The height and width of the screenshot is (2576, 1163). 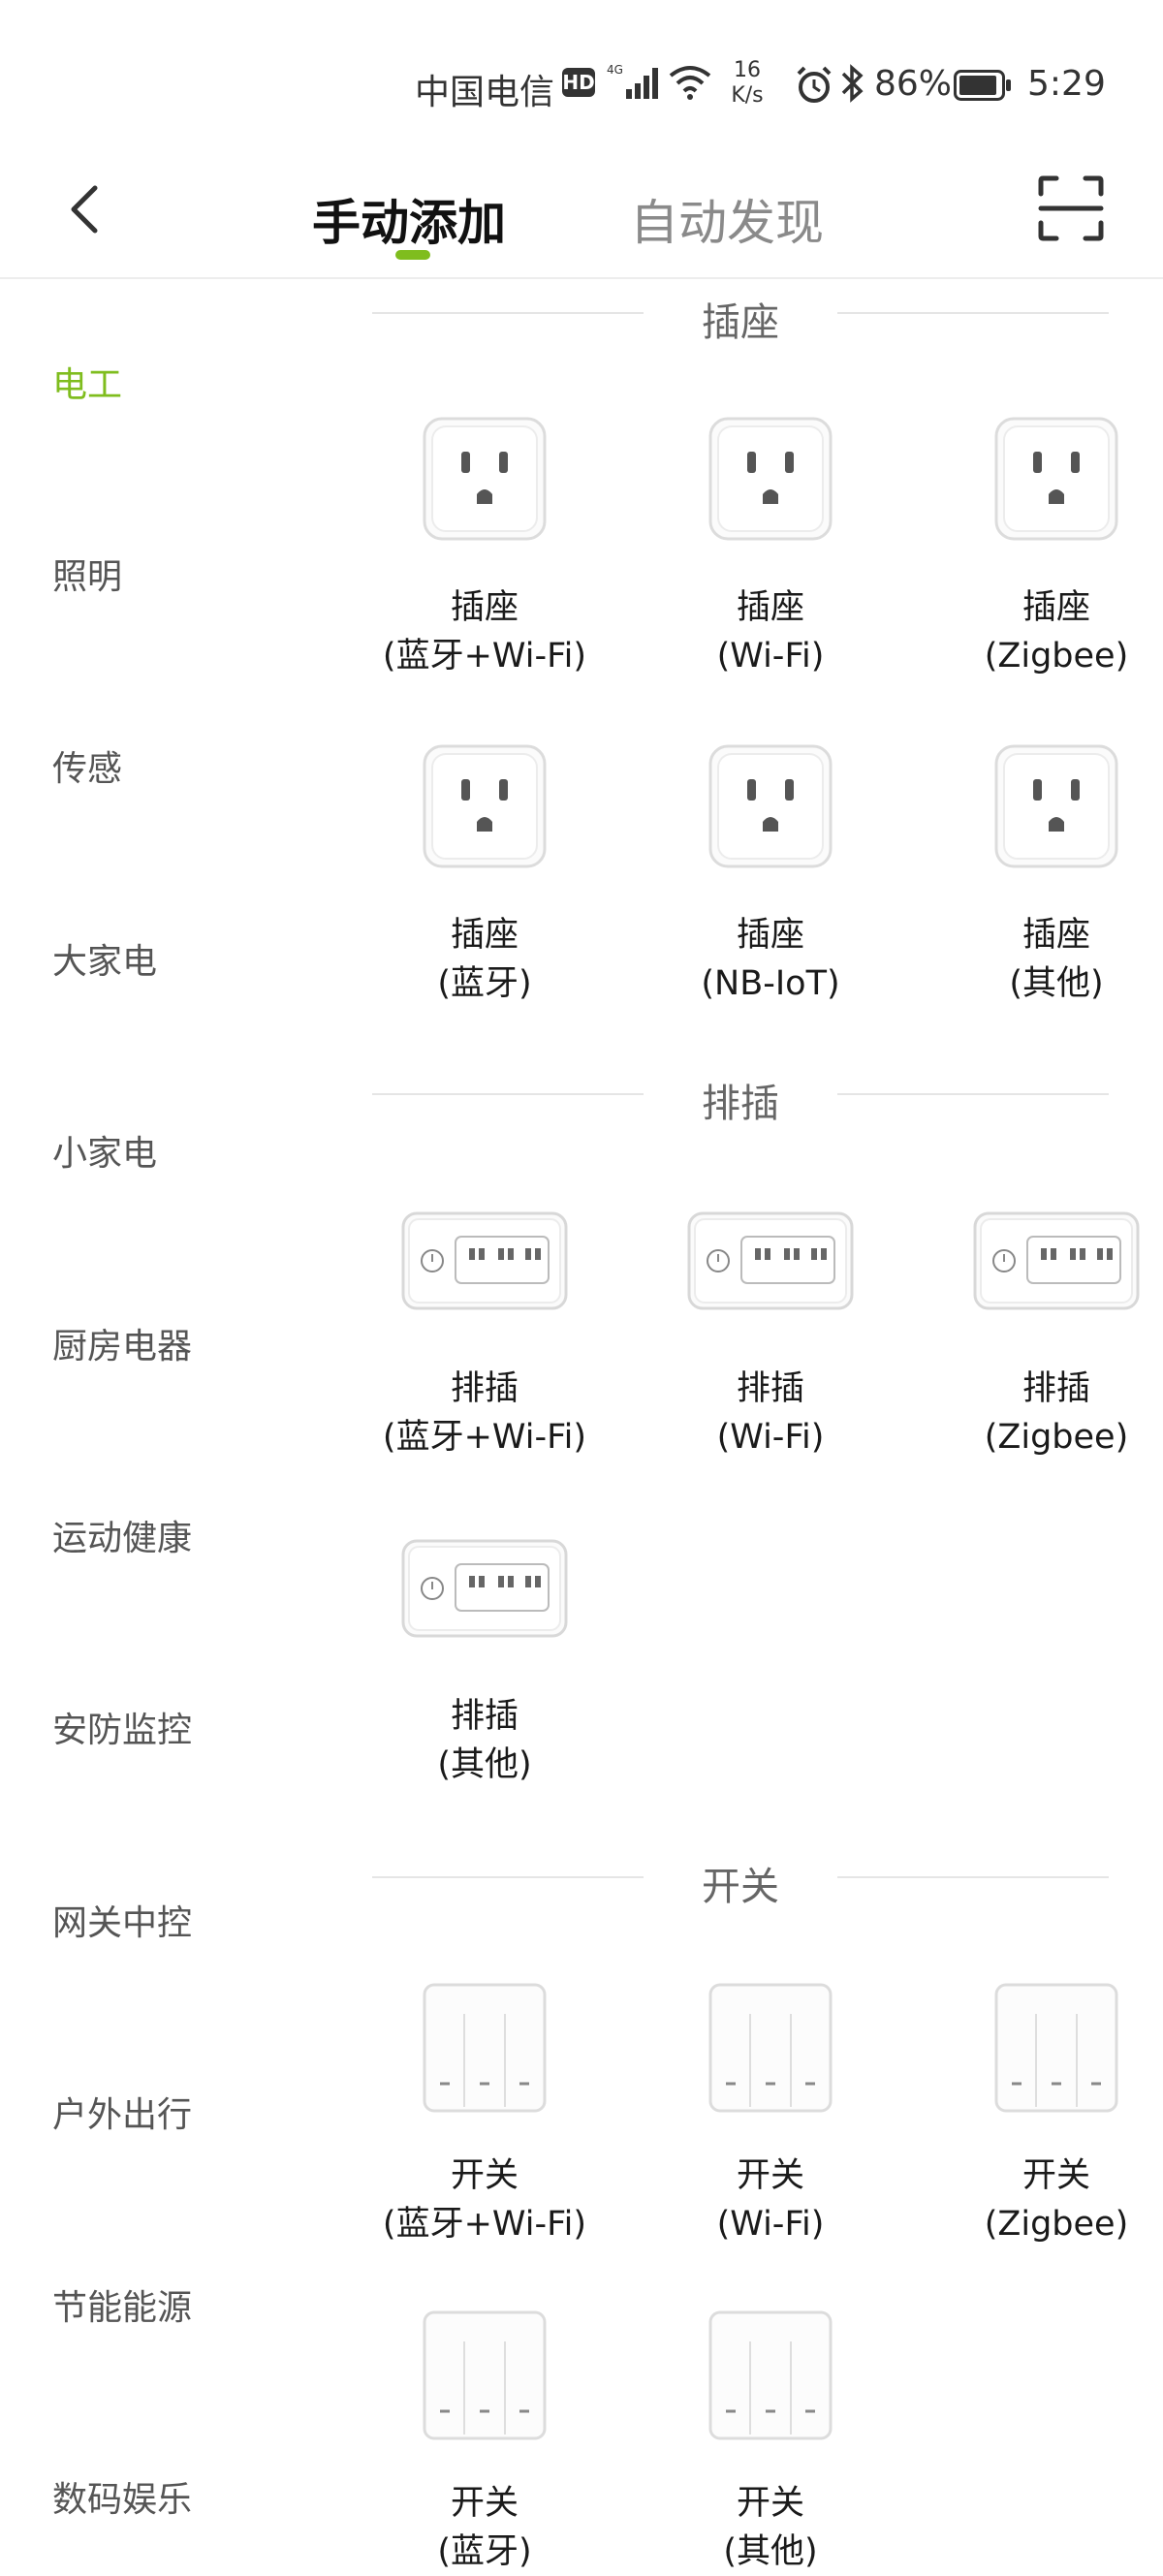 I want to click on section-header-socket: 插座, so click(x=740, y=314).